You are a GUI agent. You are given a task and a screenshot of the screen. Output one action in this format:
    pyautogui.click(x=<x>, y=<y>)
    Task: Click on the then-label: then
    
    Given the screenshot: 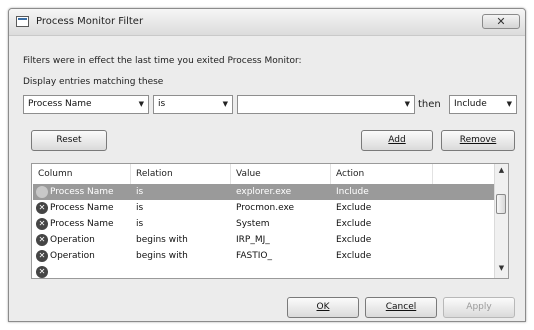 What is the action you would take?
    pyautogui.click(x=429, y=104)
    